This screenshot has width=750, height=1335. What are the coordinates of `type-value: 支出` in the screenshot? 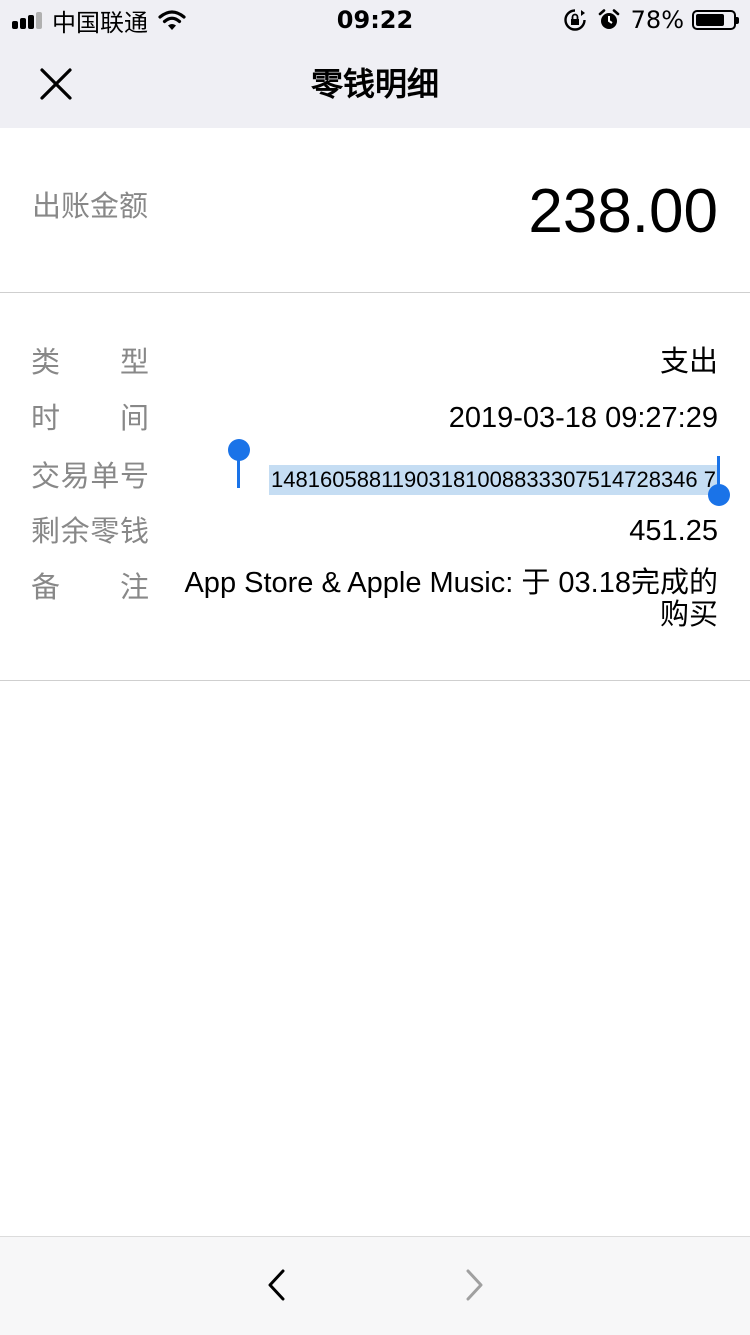 It's located at (688, 362).